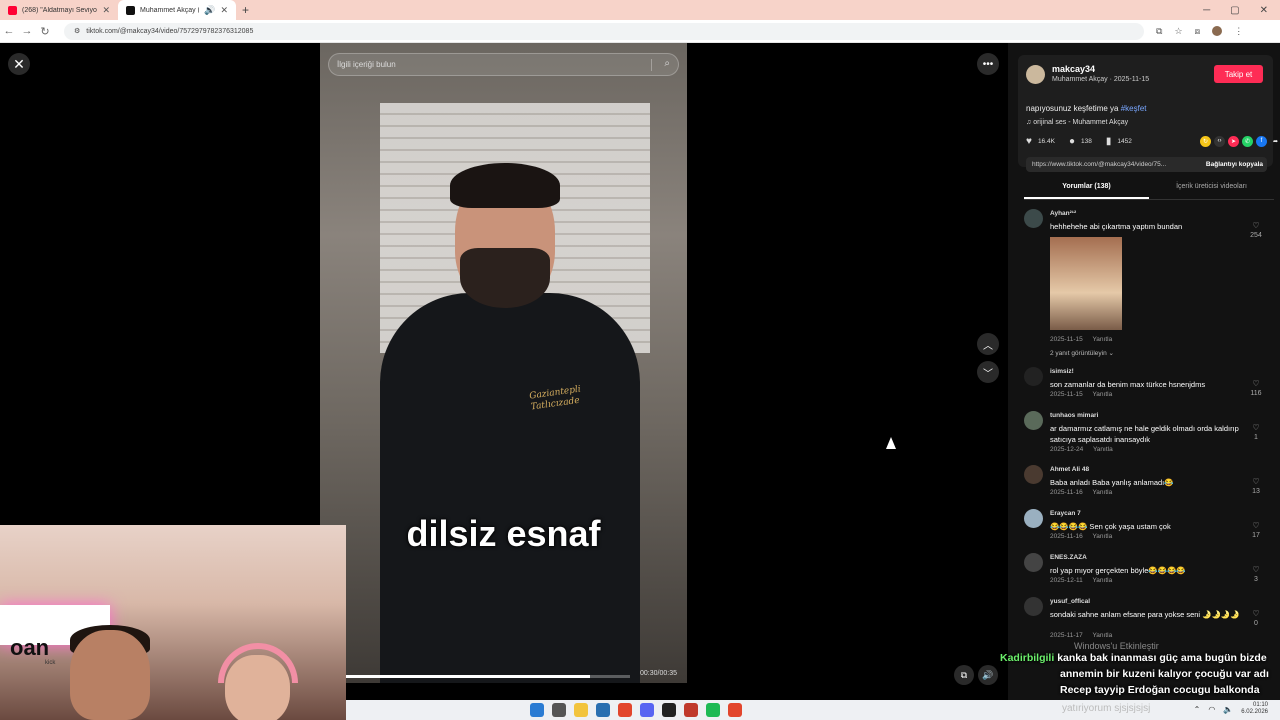 The image size is (1280, 720). Describe the element at coordinates (1264, 10) in the screenshot. I see `close-window-icon: ✕` at that location.